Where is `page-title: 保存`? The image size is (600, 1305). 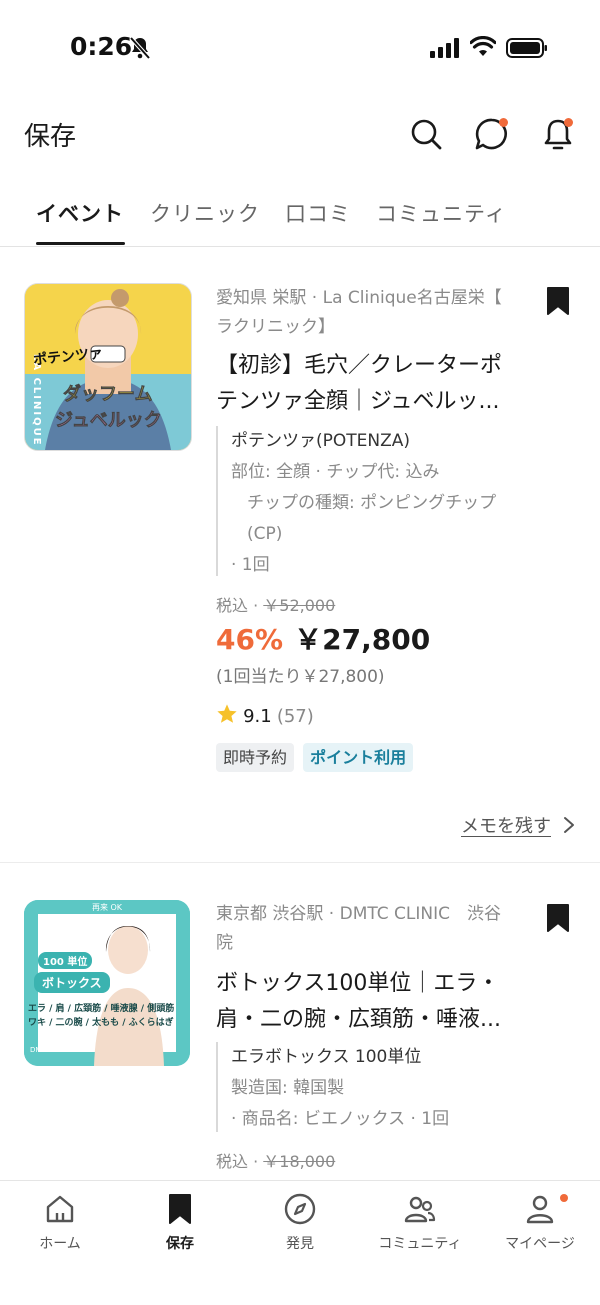
page-title: 保存 is located at coordinates (50, 137).